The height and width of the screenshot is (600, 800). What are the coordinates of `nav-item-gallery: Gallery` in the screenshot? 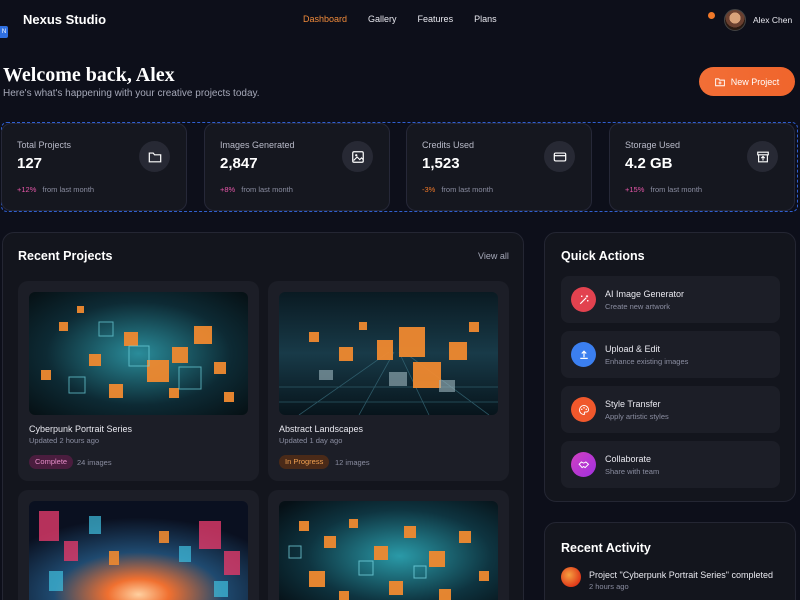 It's located at (382, 19).